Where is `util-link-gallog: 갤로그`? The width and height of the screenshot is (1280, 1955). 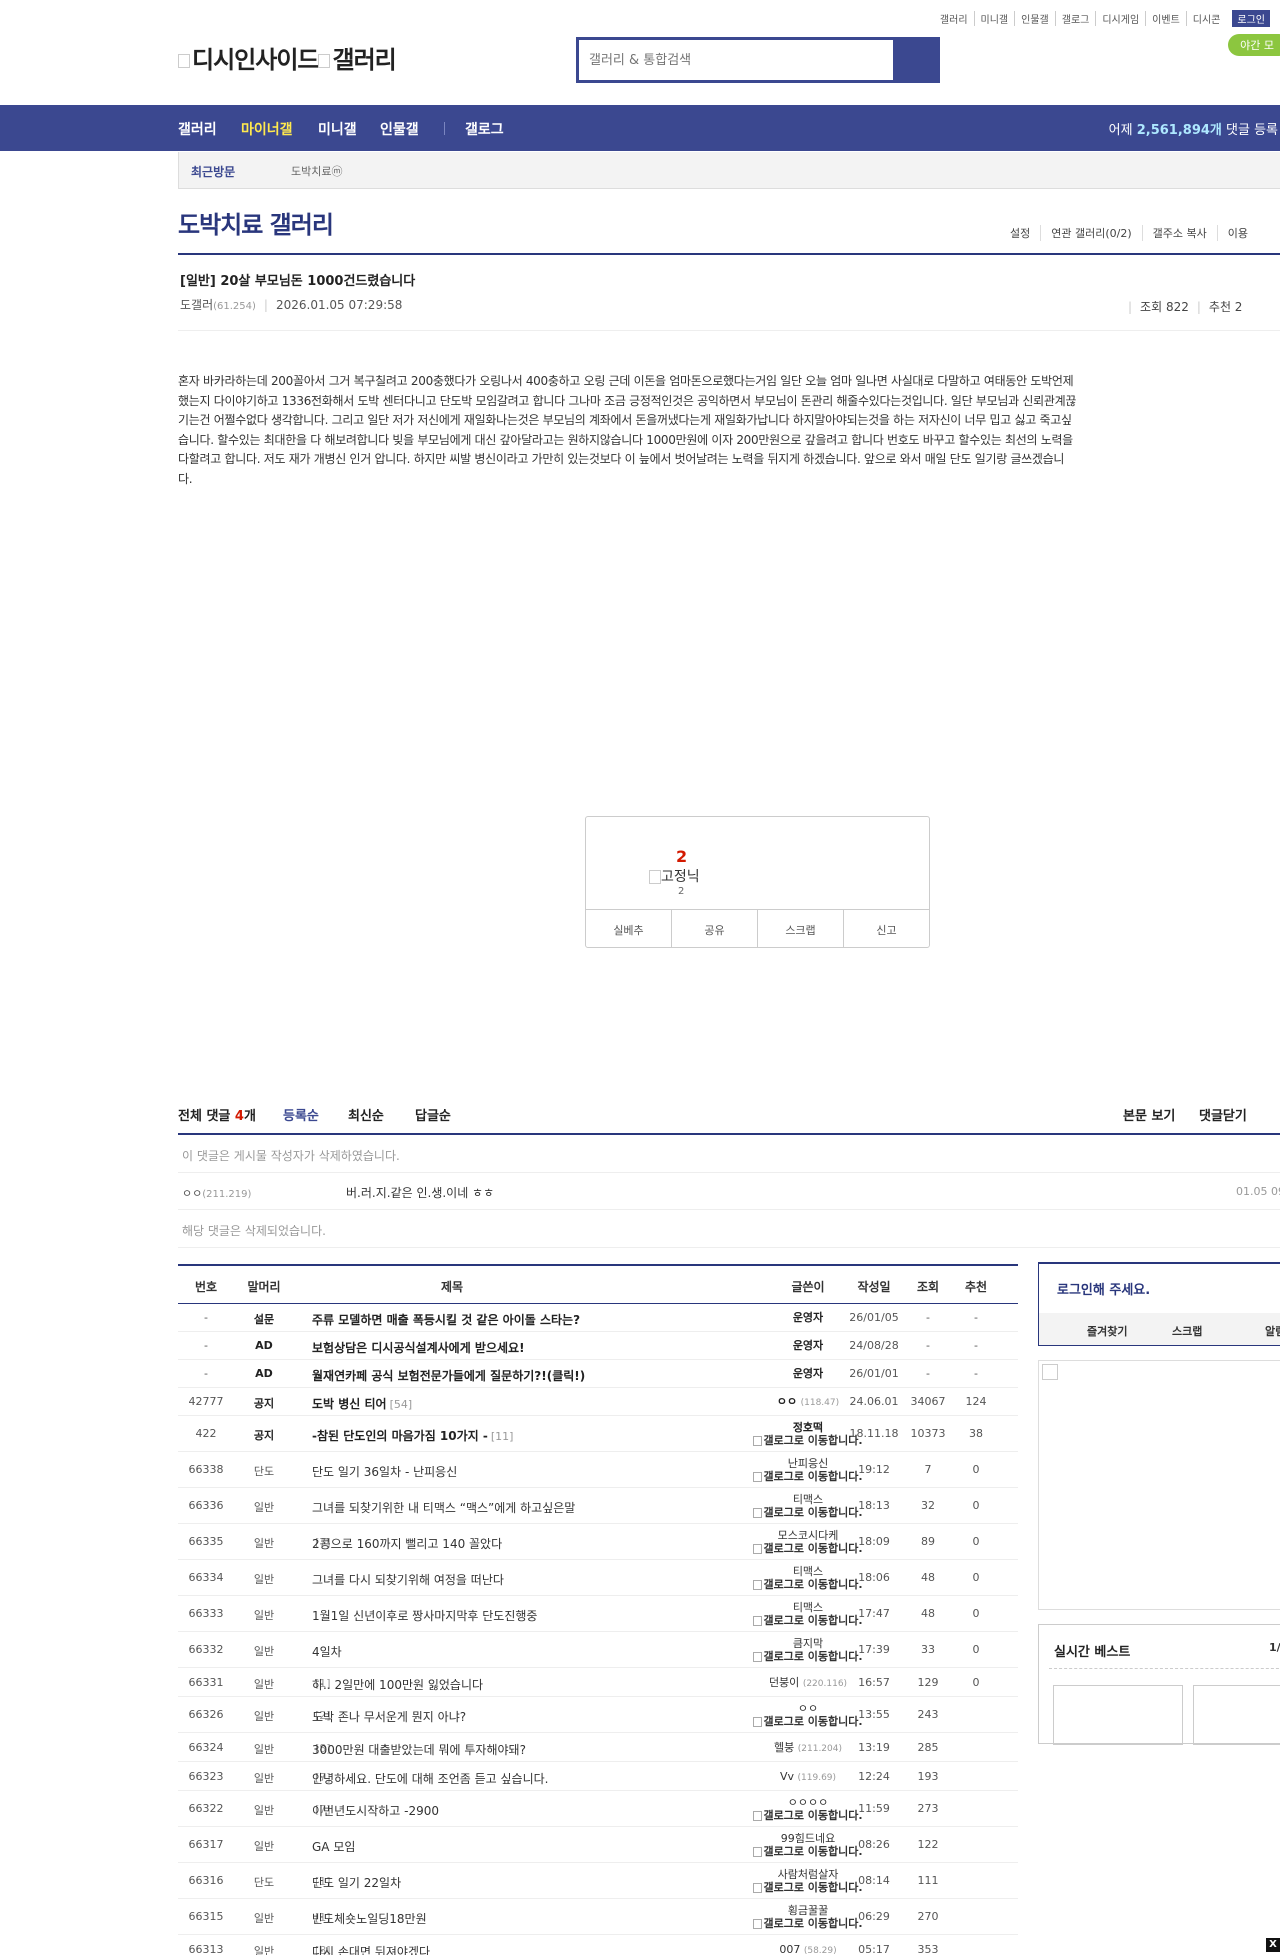
util-link-gallog: 갤로그 is located at coordinates (1075, 18).